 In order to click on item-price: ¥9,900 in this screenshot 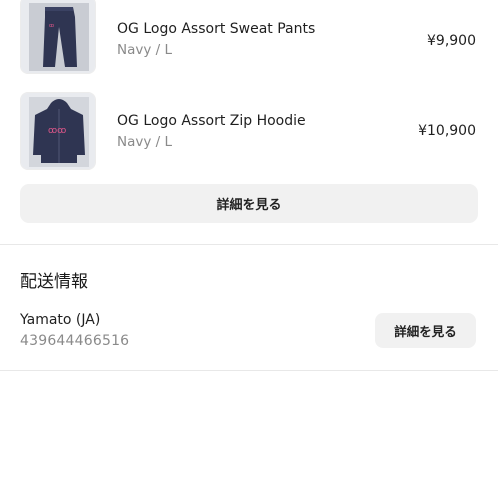, I will do `click(451, 41)`.